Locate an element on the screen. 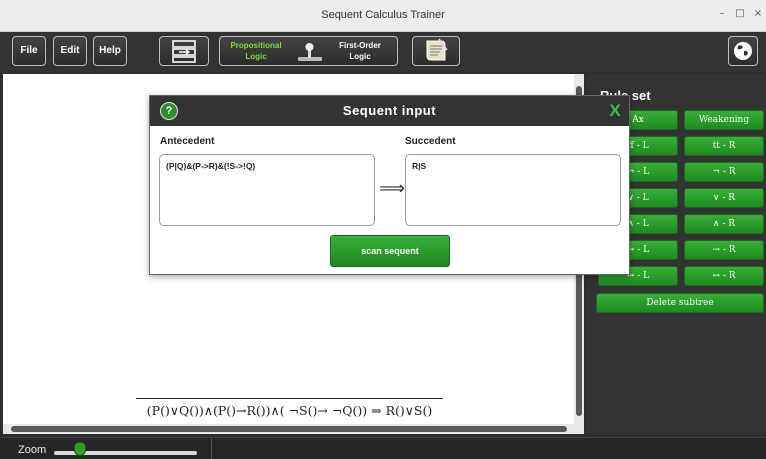  first-order-logic-option: First-Order Logic is located at coordinates (360, 51).